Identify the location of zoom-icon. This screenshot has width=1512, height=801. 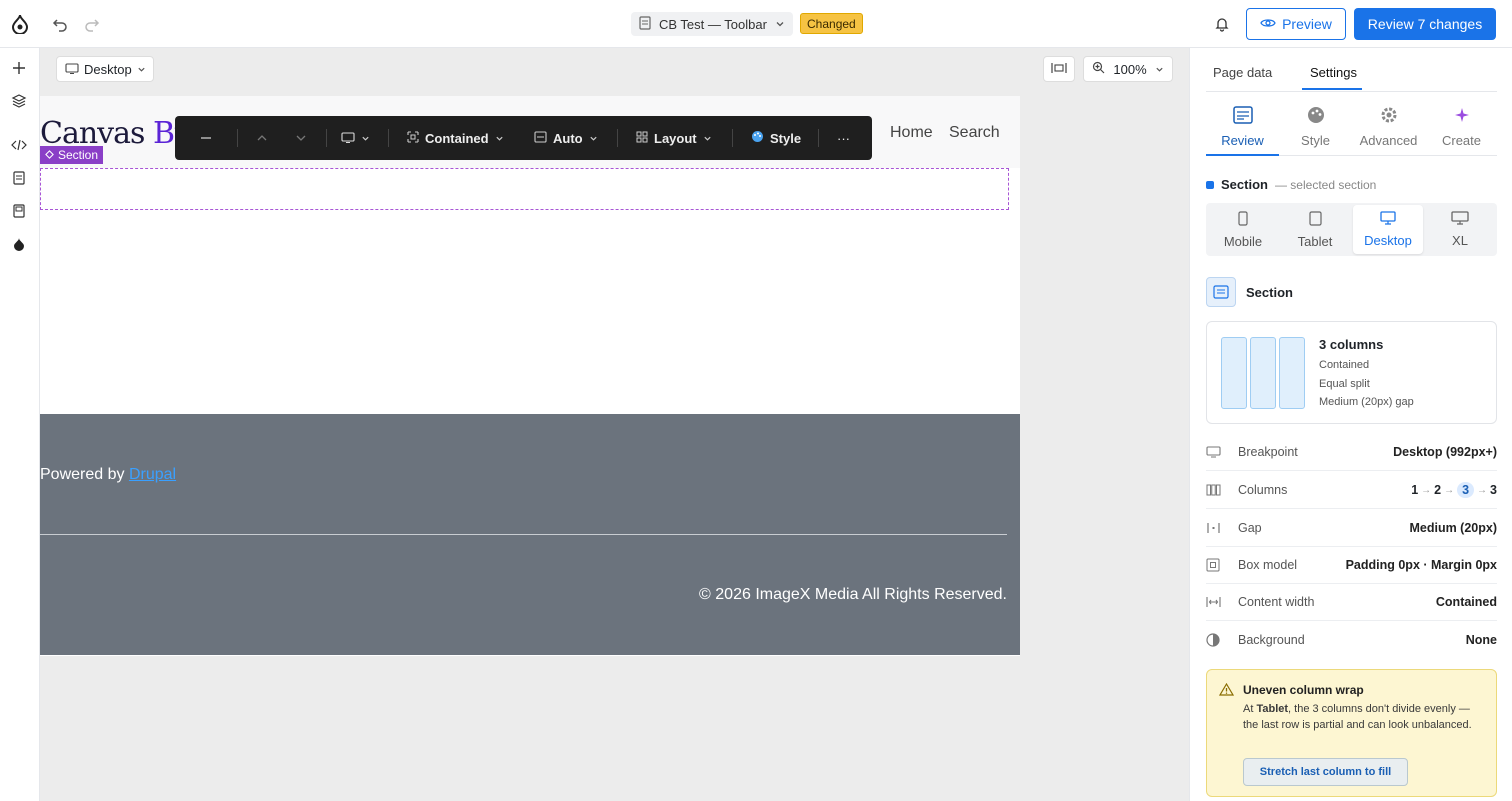
(1098, 69).